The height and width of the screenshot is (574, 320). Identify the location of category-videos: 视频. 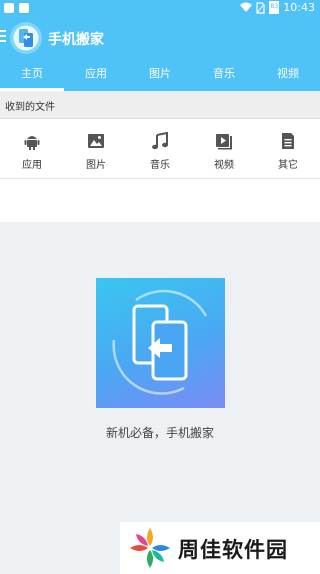
(224, 148).